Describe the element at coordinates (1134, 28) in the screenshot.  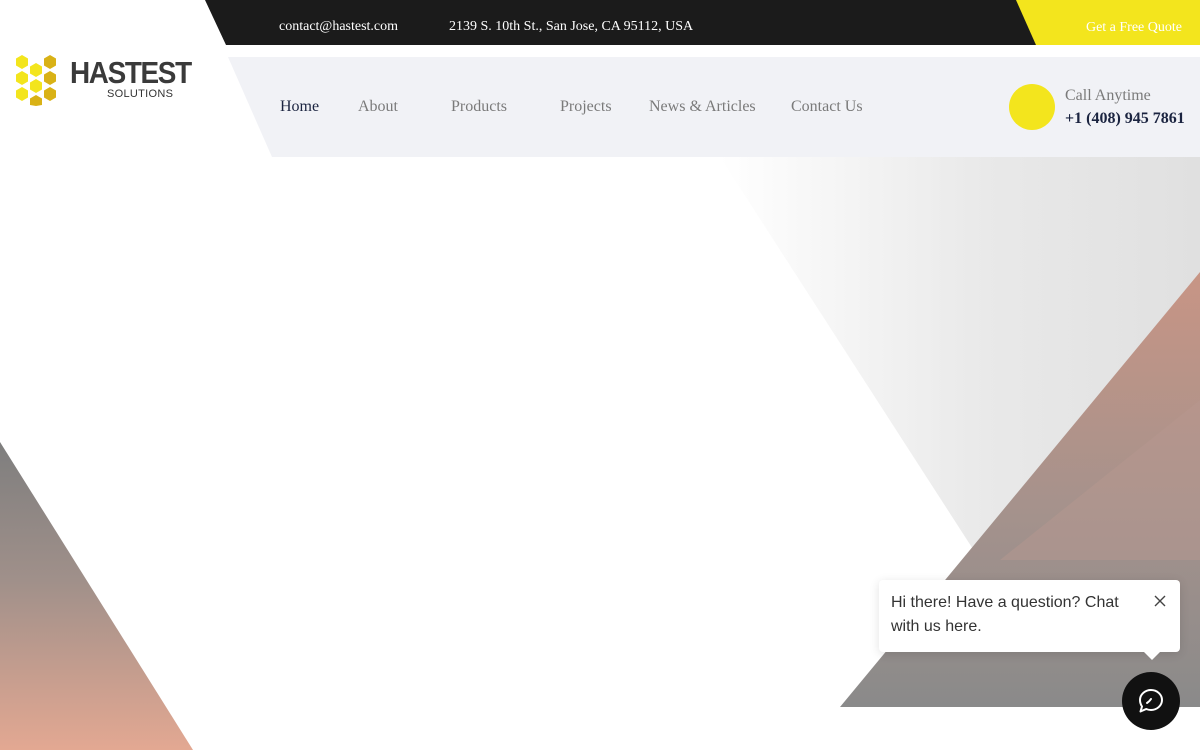
I see `free-quote-link: Get a Free Quote` at that location.